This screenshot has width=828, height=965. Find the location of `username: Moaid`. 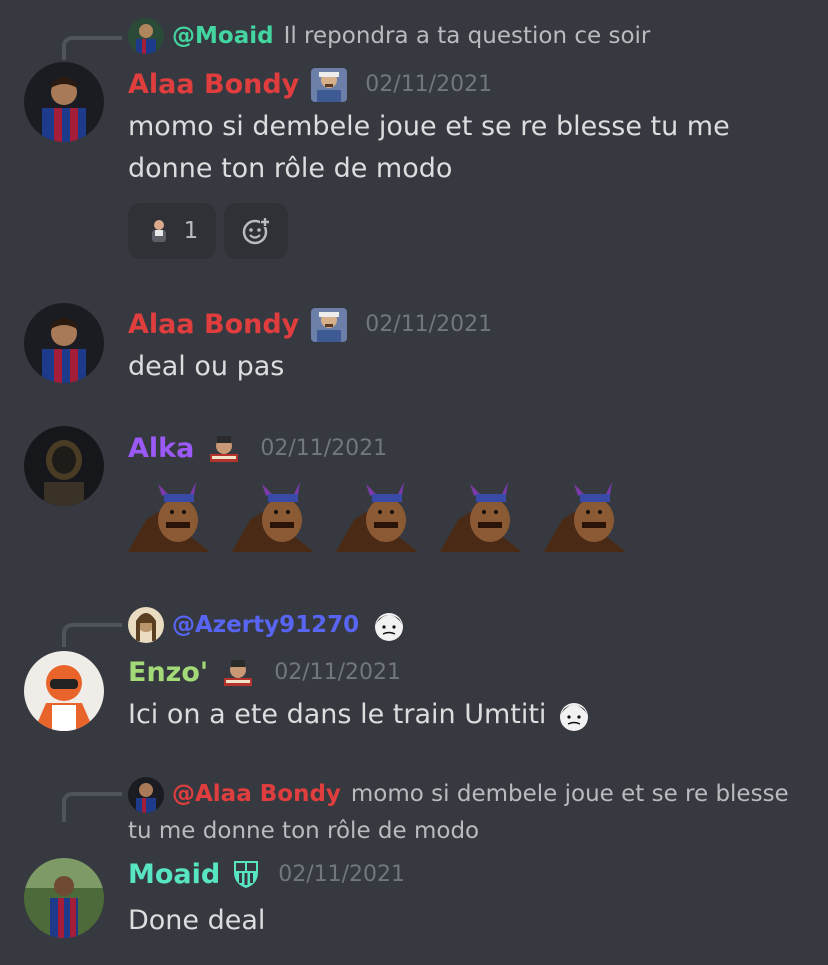

username: Moaid is located at coordinates (174, 874).